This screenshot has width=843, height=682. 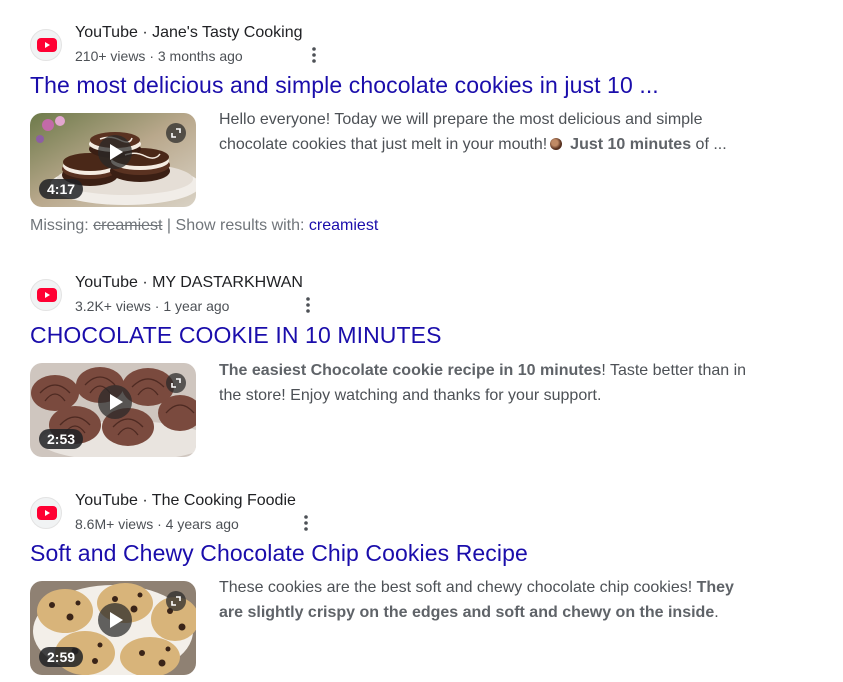 What do you see at coordinates (235, 225) in the screenshot?
I see `show-results-with-label: | Show results with:` at bounding box center [235, 225].